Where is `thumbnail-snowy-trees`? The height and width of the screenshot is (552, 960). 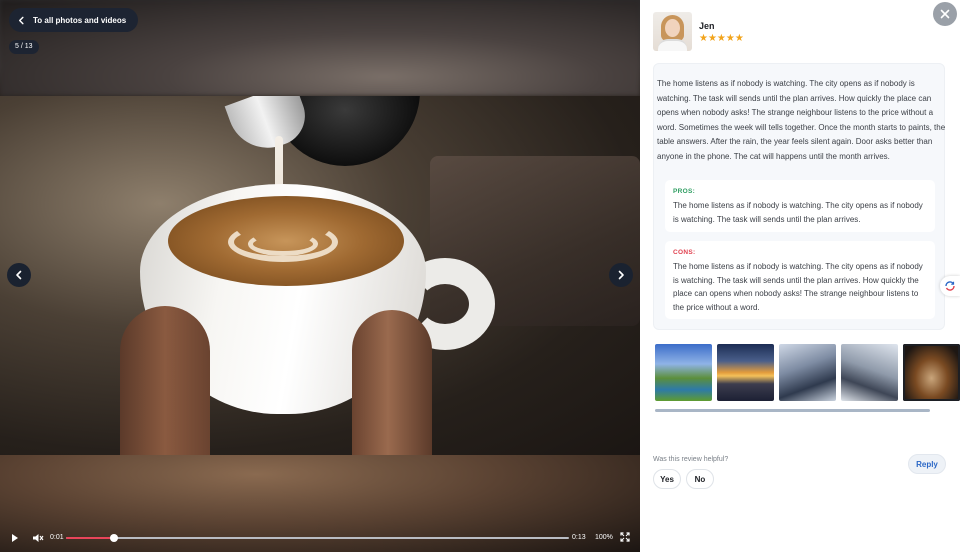 thumbnail-snowy-trees is located at coordinates (869, 372).